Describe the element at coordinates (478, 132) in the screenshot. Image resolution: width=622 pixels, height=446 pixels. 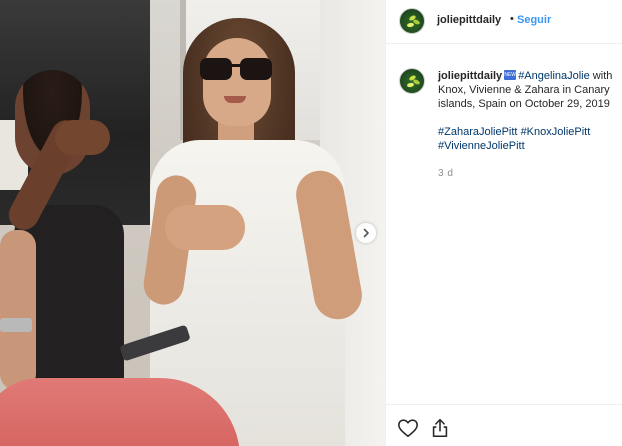
I see `hashtag-link: #ZaharaJoliePitt` at that location.